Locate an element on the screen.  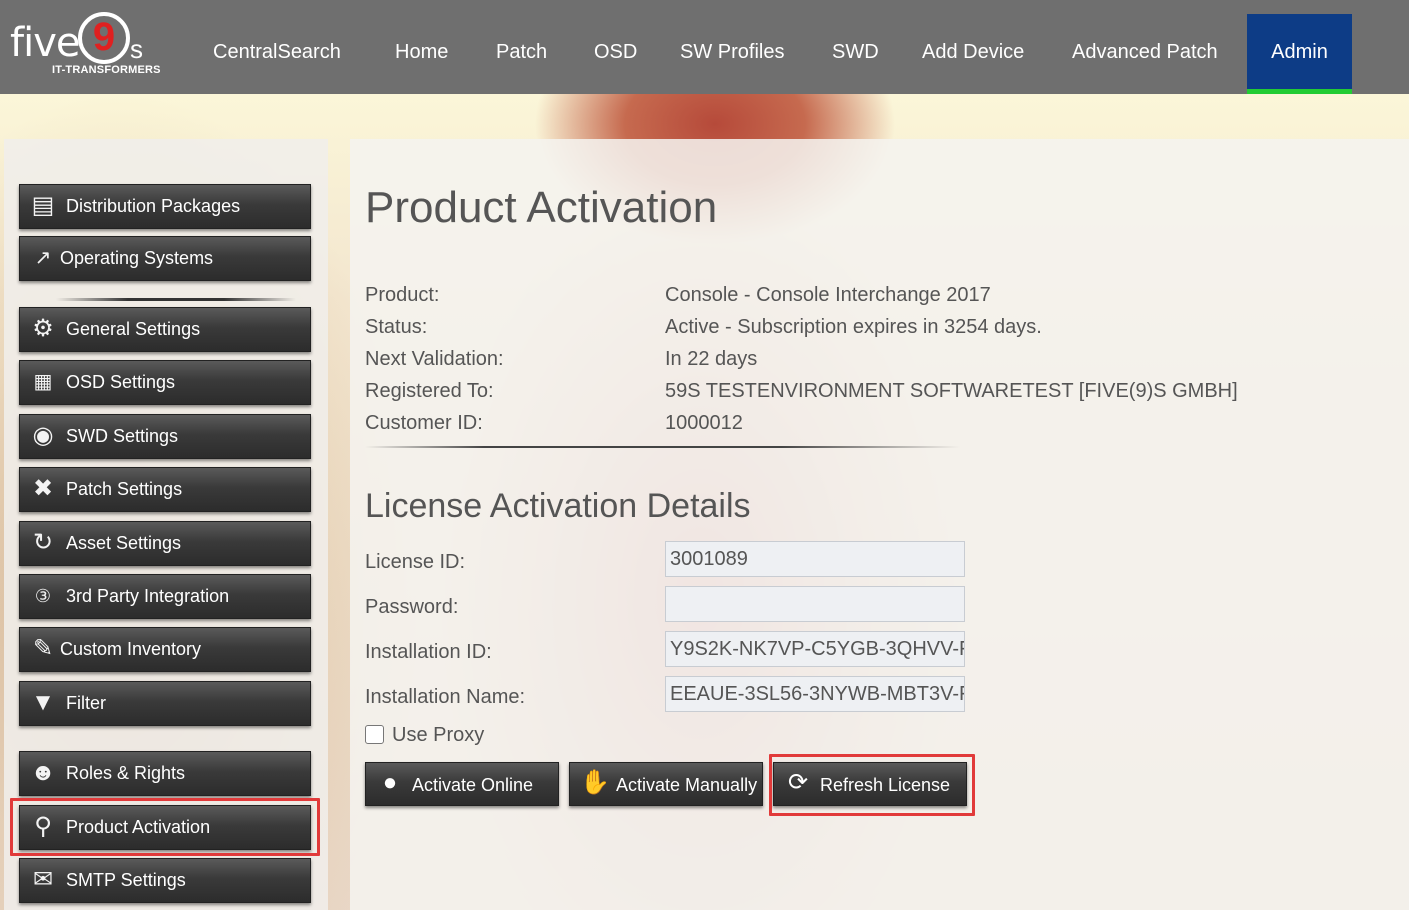
refresh-license-button: ⟳ Refresh License is located at coordinates (870, 784).